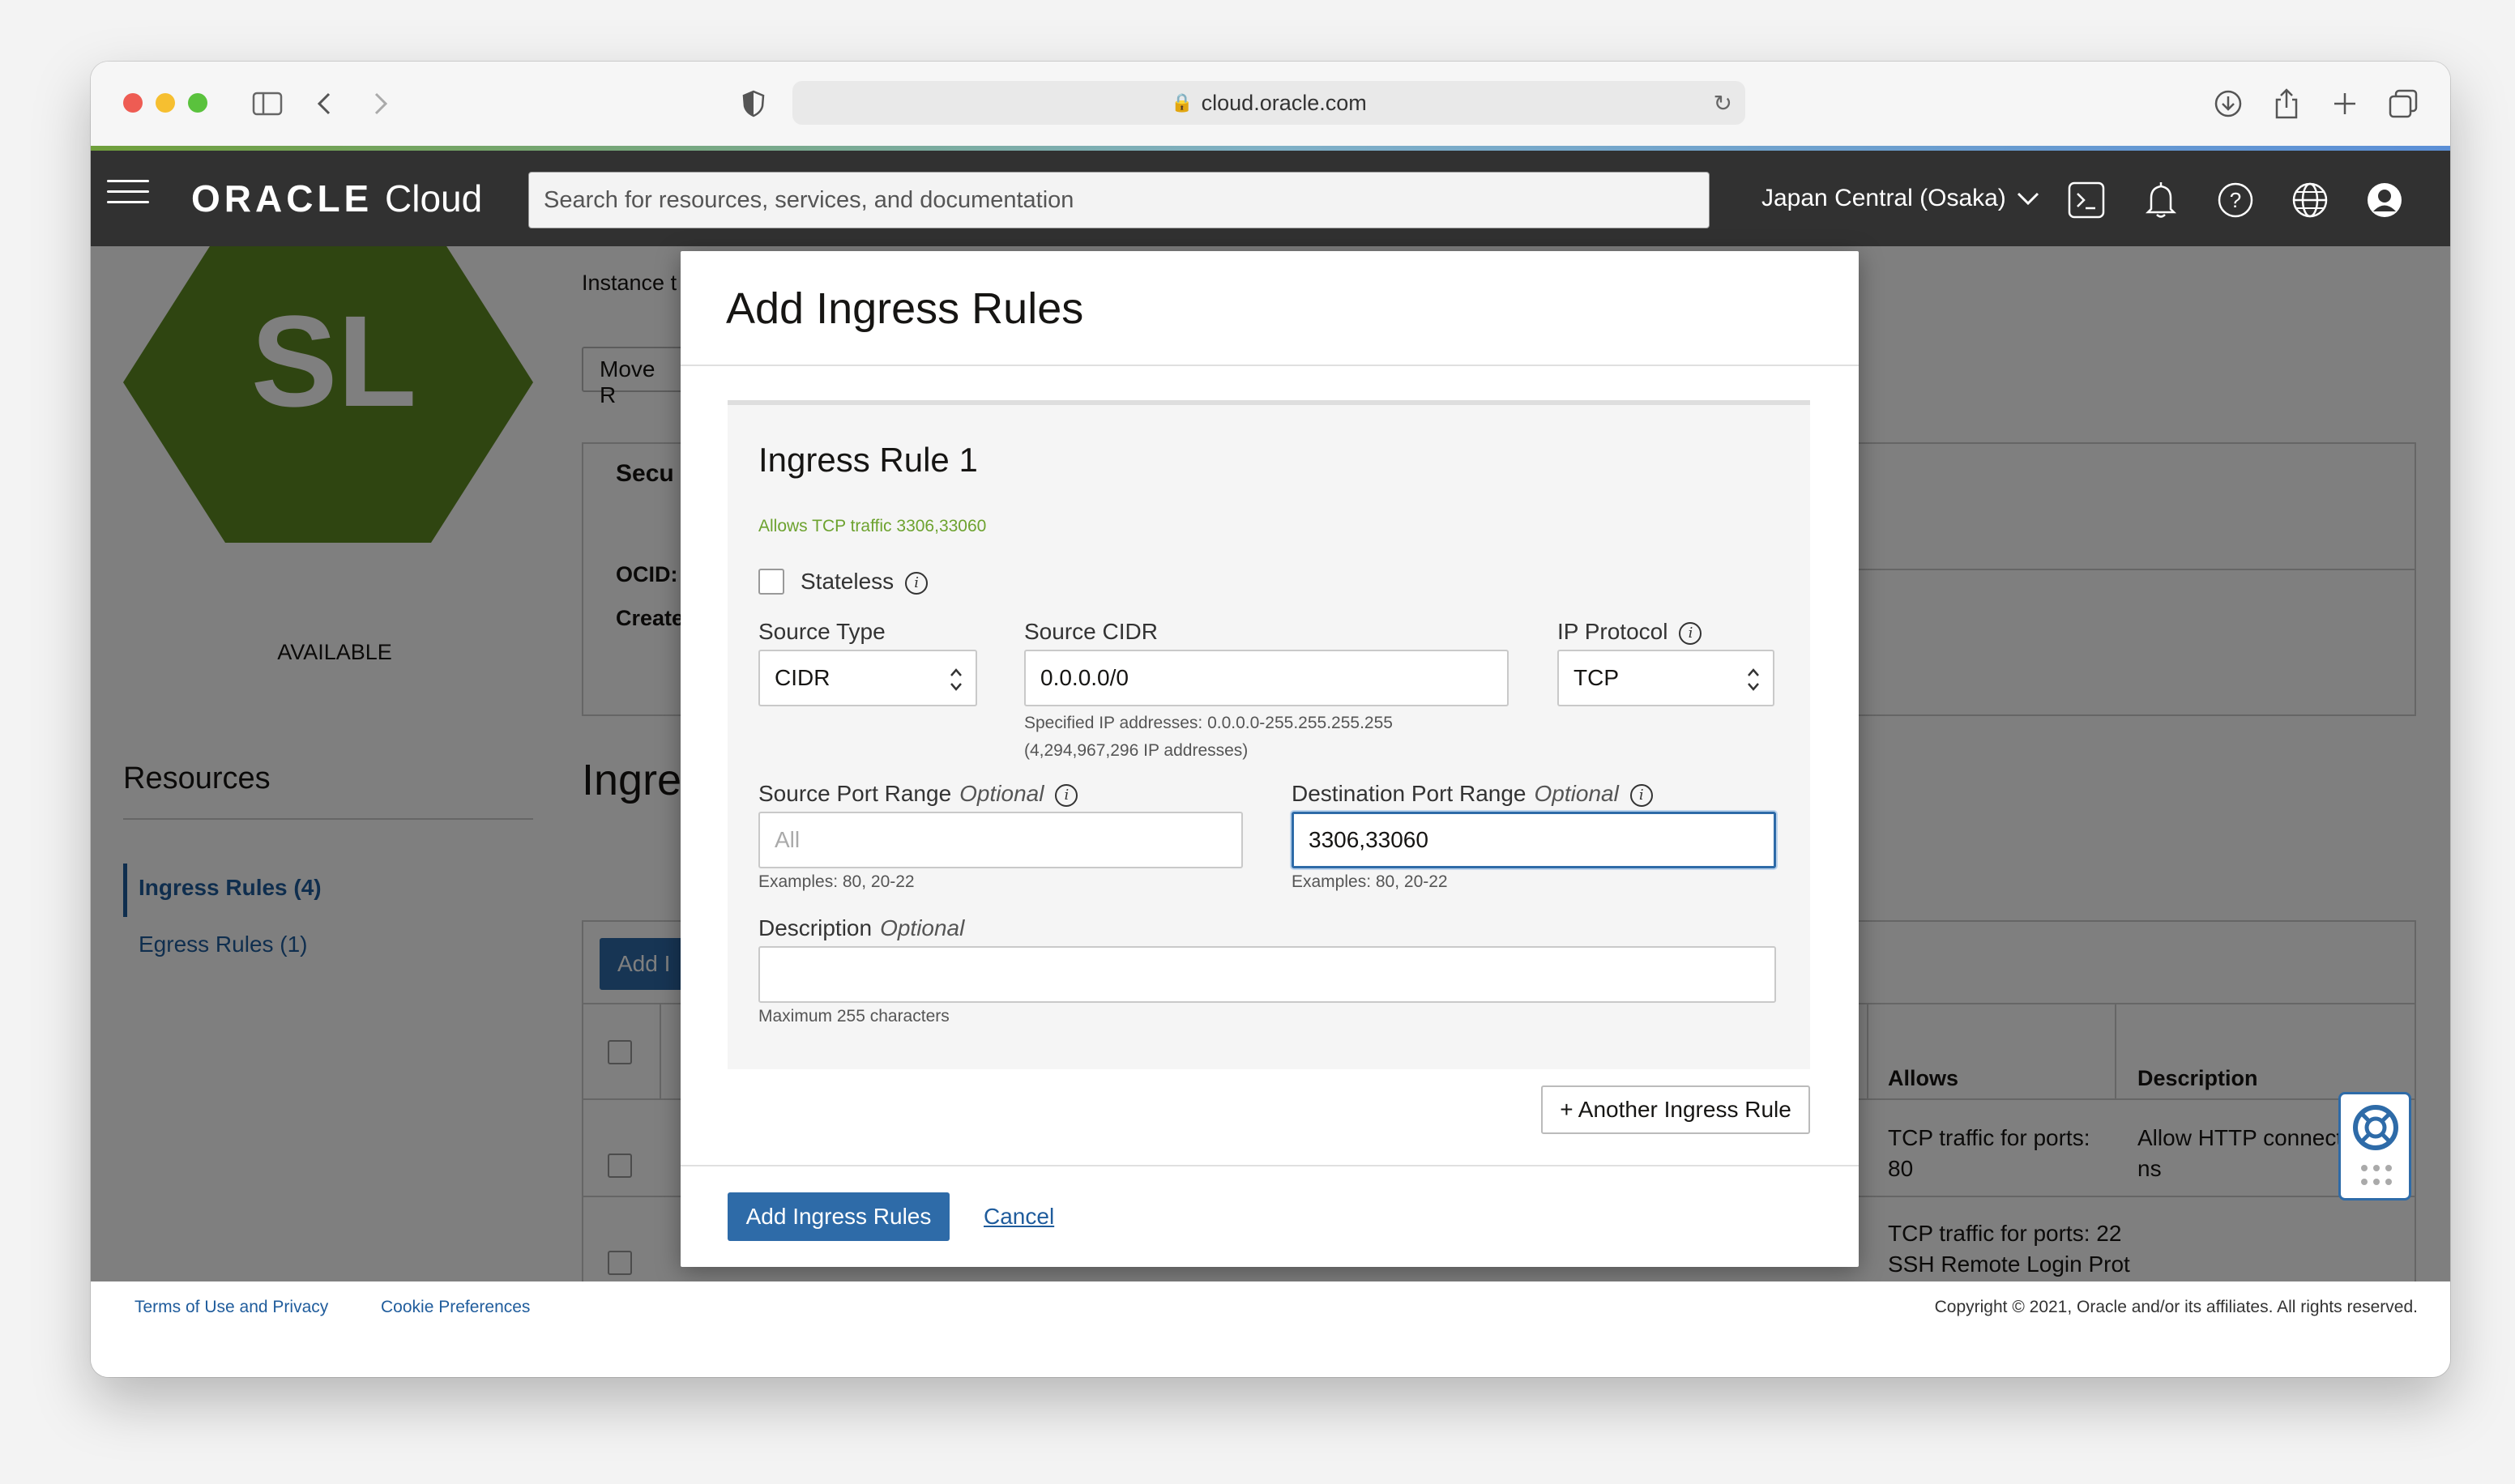 This screenshot has width=2515, height=1484. Describe the element at coordinates (2228, 104) in the screenshot. I see `downloads-icon` at that location.